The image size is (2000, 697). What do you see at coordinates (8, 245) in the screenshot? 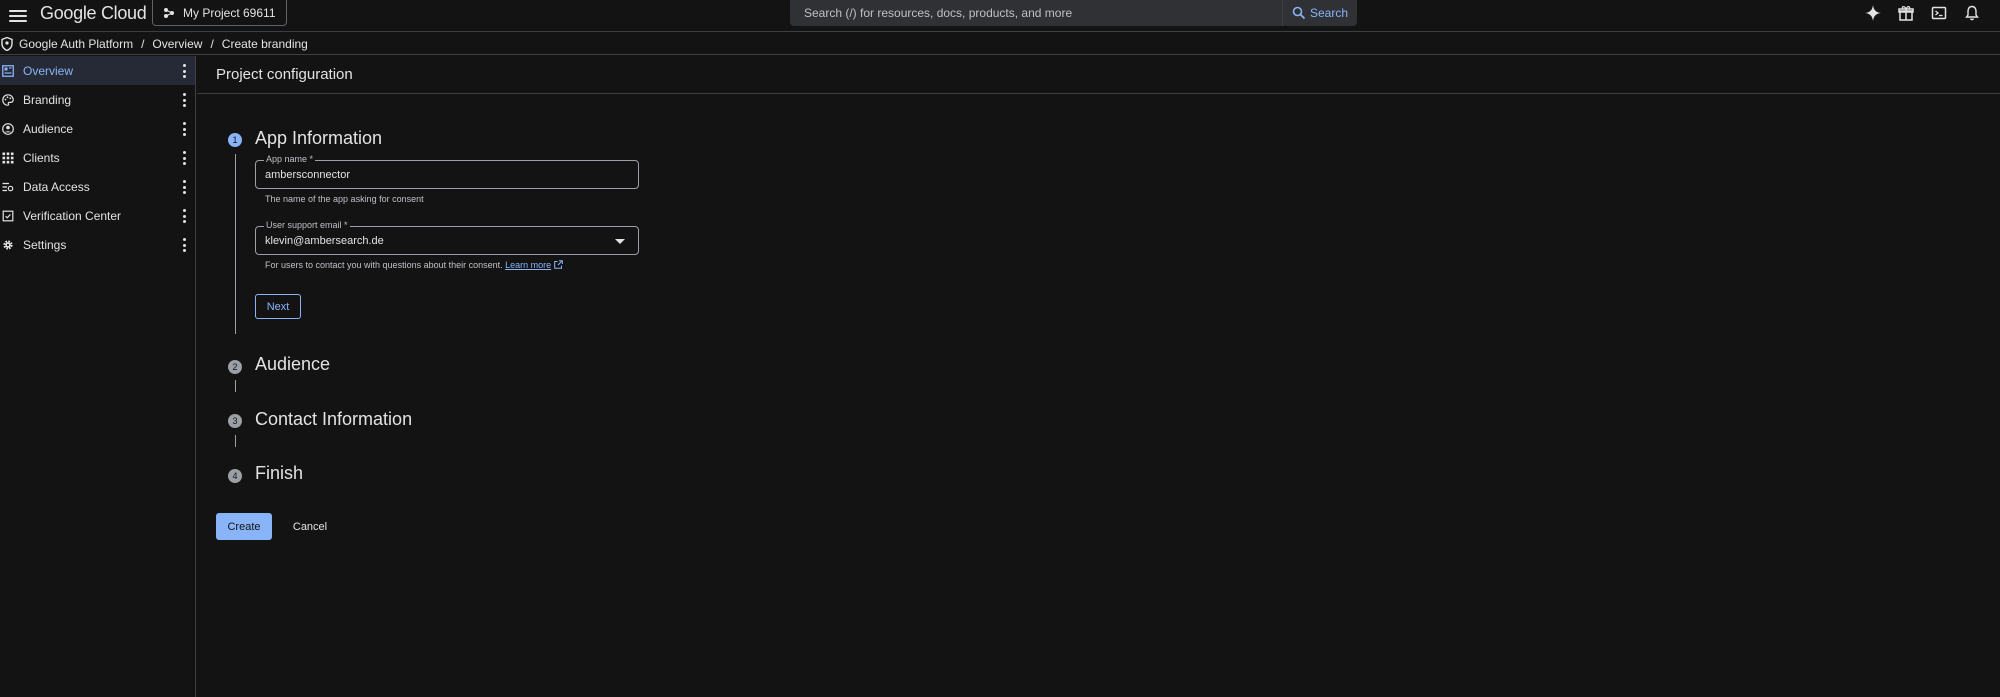
I see `gear-icon` at bounding box center [8, 245].